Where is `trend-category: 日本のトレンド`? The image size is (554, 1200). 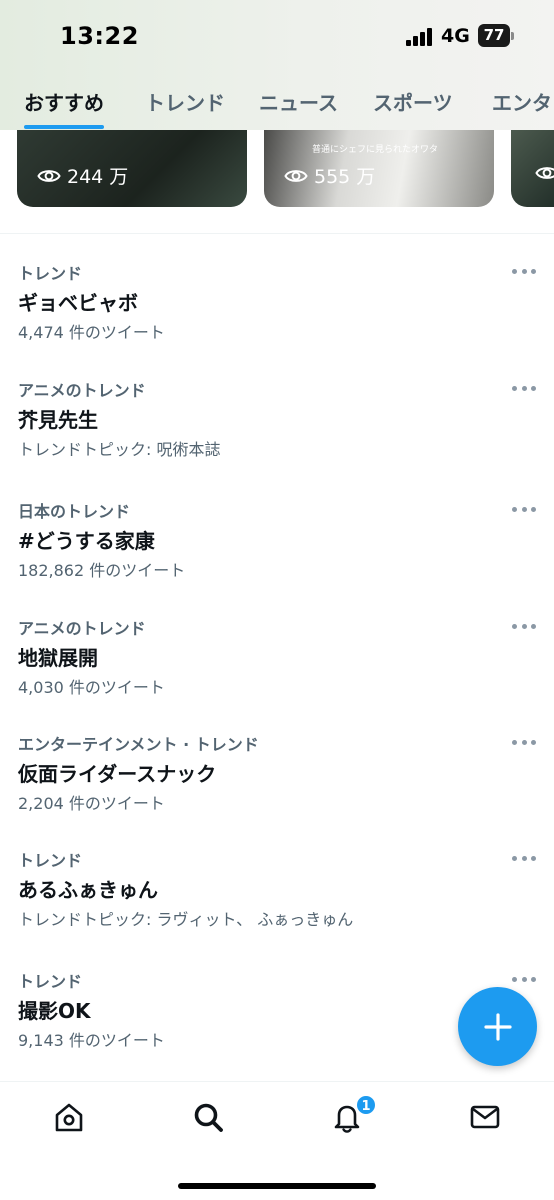 trend-category: 日本のトレンド is located at coordinates (74, 511).